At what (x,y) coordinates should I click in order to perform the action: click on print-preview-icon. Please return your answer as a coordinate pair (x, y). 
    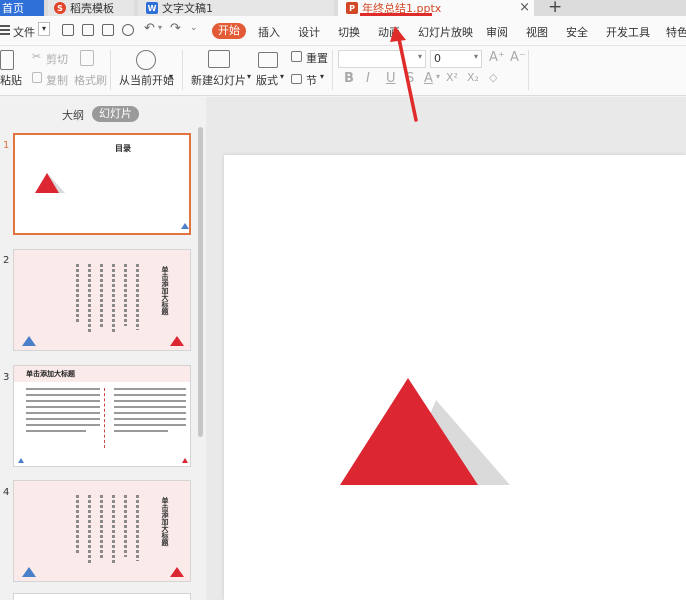
    Looking at the image, I should click on (128, 30).